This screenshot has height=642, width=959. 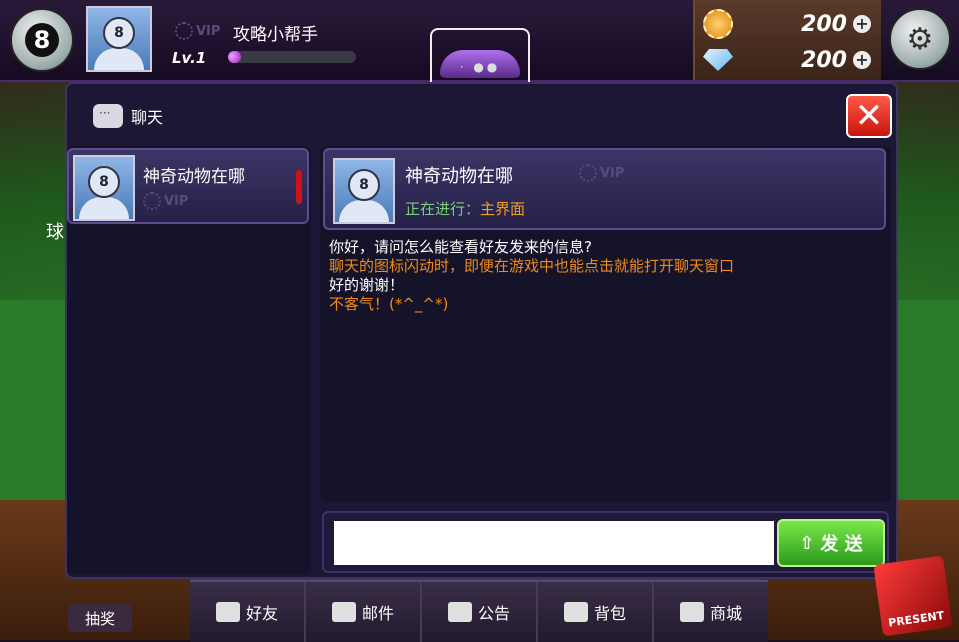 I want to click on nav-announcements: 公告, so click(x=480, y=612).